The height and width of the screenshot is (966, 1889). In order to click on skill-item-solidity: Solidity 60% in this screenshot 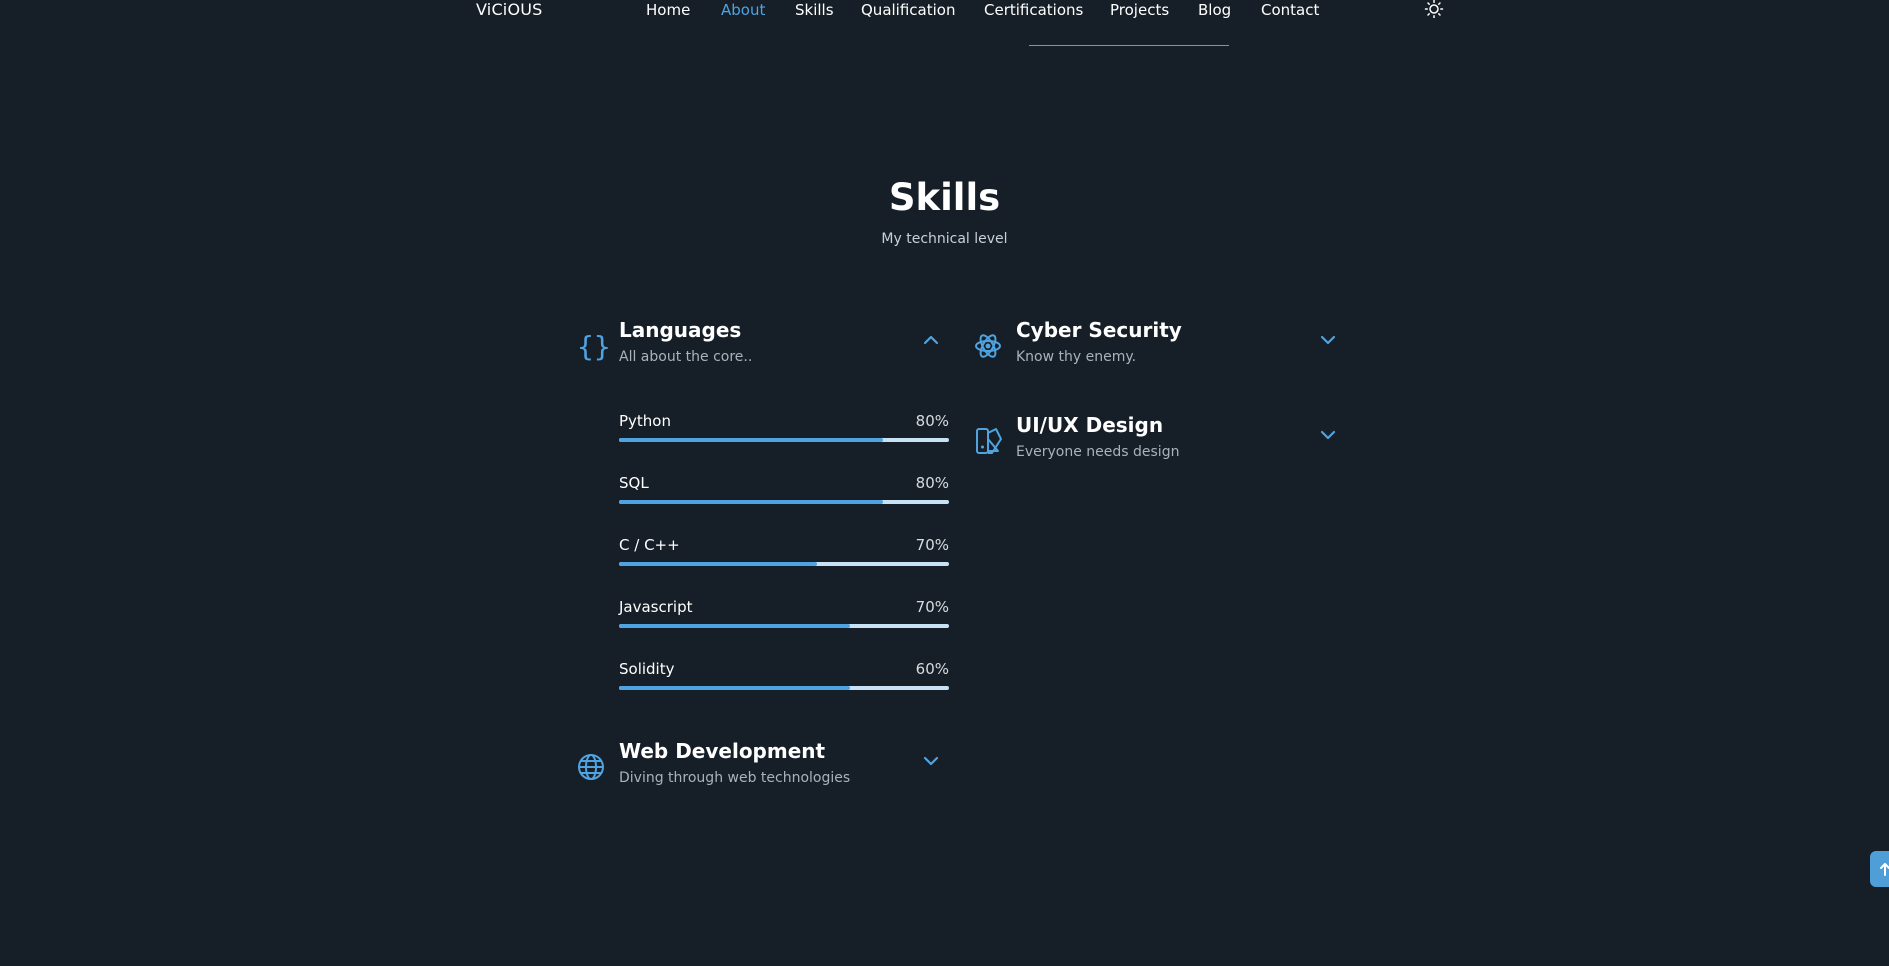, I will do `click(784, 680)`.